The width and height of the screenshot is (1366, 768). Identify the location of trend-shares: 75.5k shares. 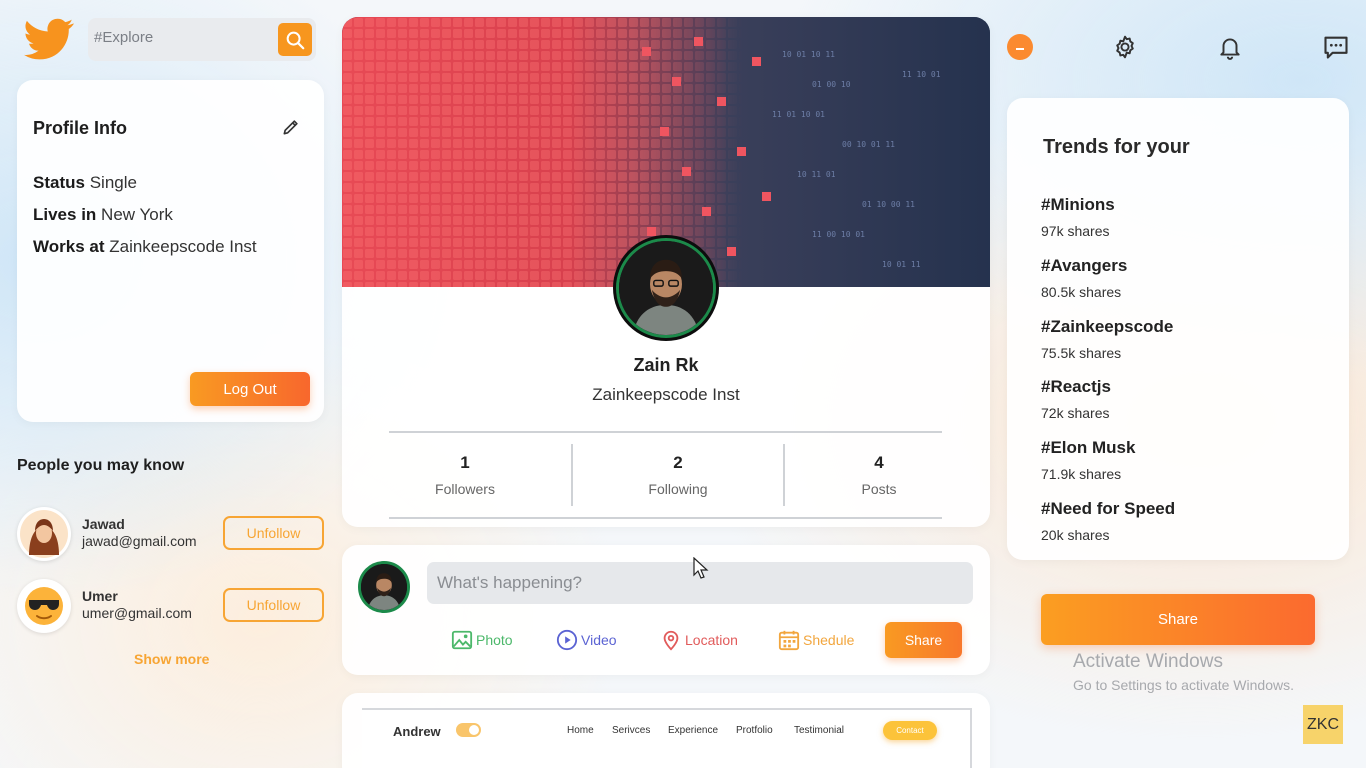
(1081, 353).